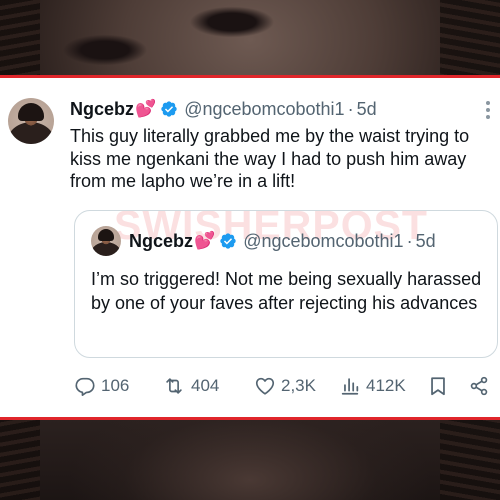 This screenshot has width=500, height=500. Describe the element at coordinates (102, 109) in the screenshot. I see `author-display-name: Ngcebz` at that location.